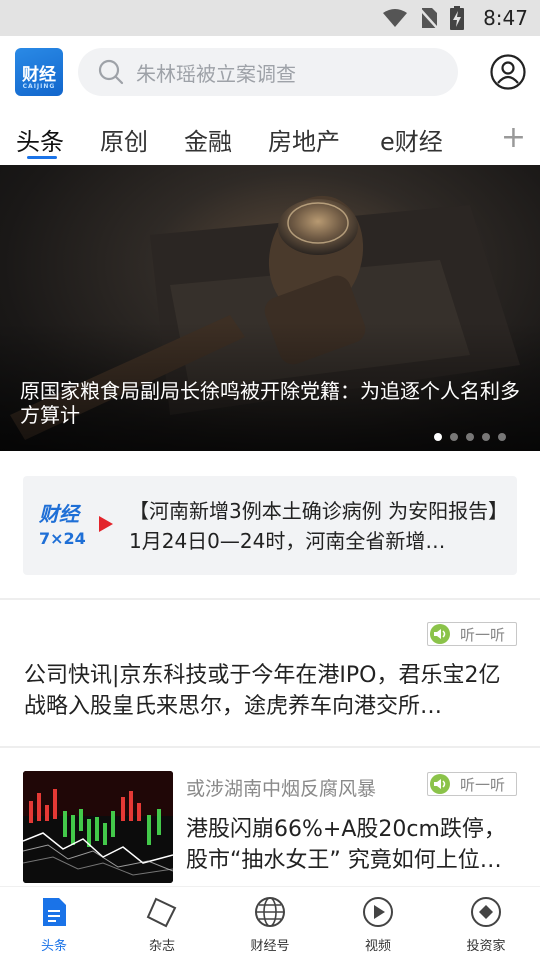  I want to click on stock-chart-image, so click(98, 827).